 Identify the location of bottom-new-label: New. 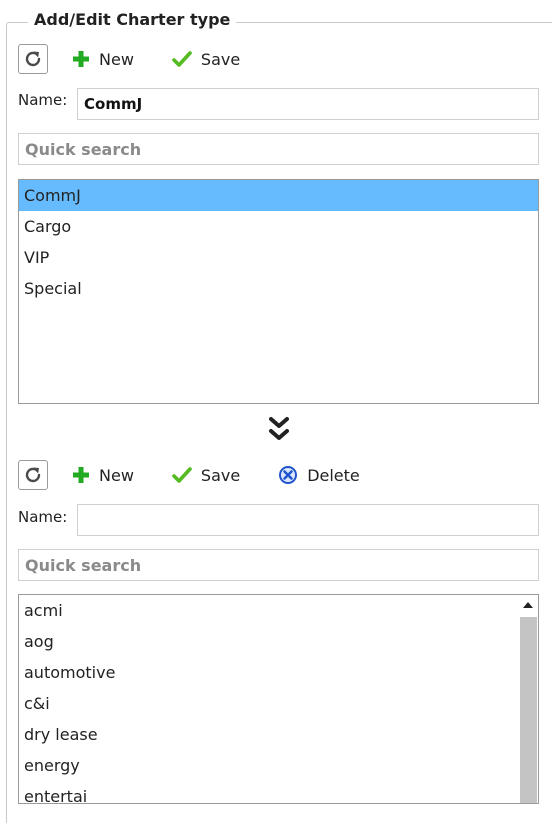
(116, 475).